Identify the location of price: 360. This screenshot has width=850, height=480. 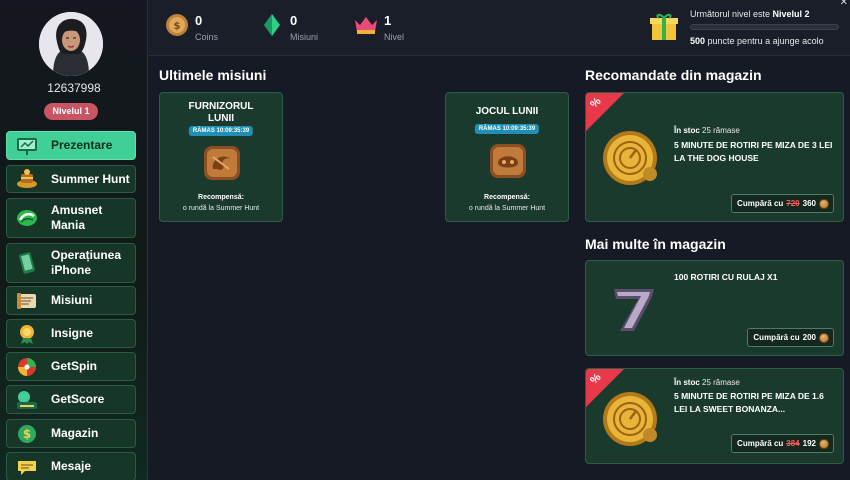
(809, 203).